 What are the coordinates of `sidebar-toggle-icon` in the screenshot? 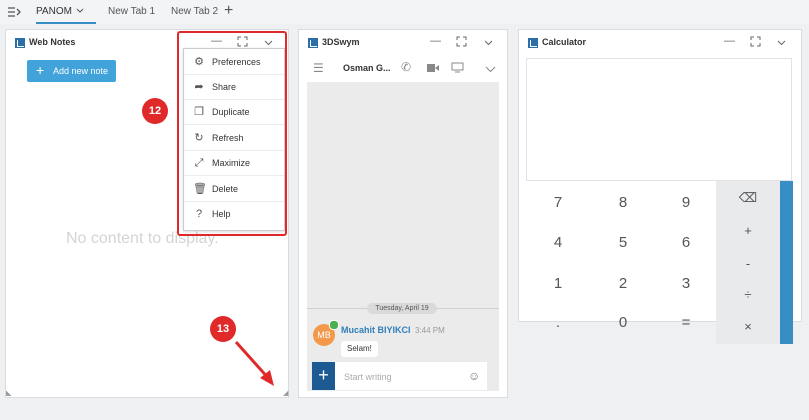 It's located at (14, 12).